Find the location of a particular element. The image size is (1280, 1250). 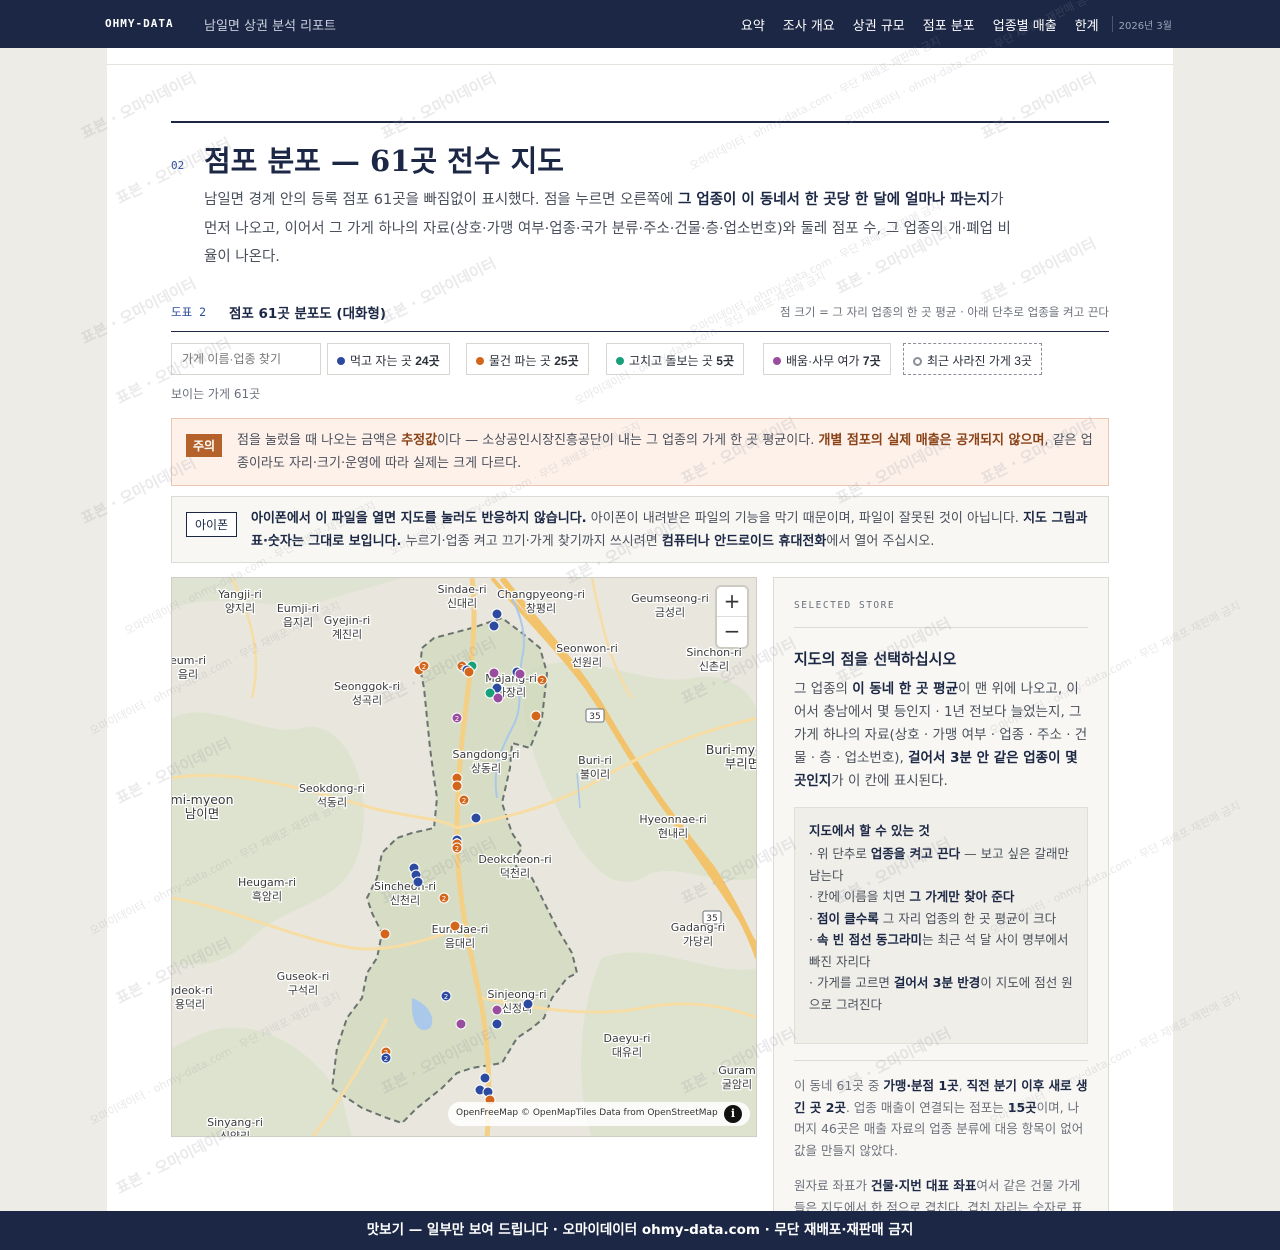

filter-chip-food-lodging: 먹고 자는 곳 24곳 is located at coordinates (388, 359).